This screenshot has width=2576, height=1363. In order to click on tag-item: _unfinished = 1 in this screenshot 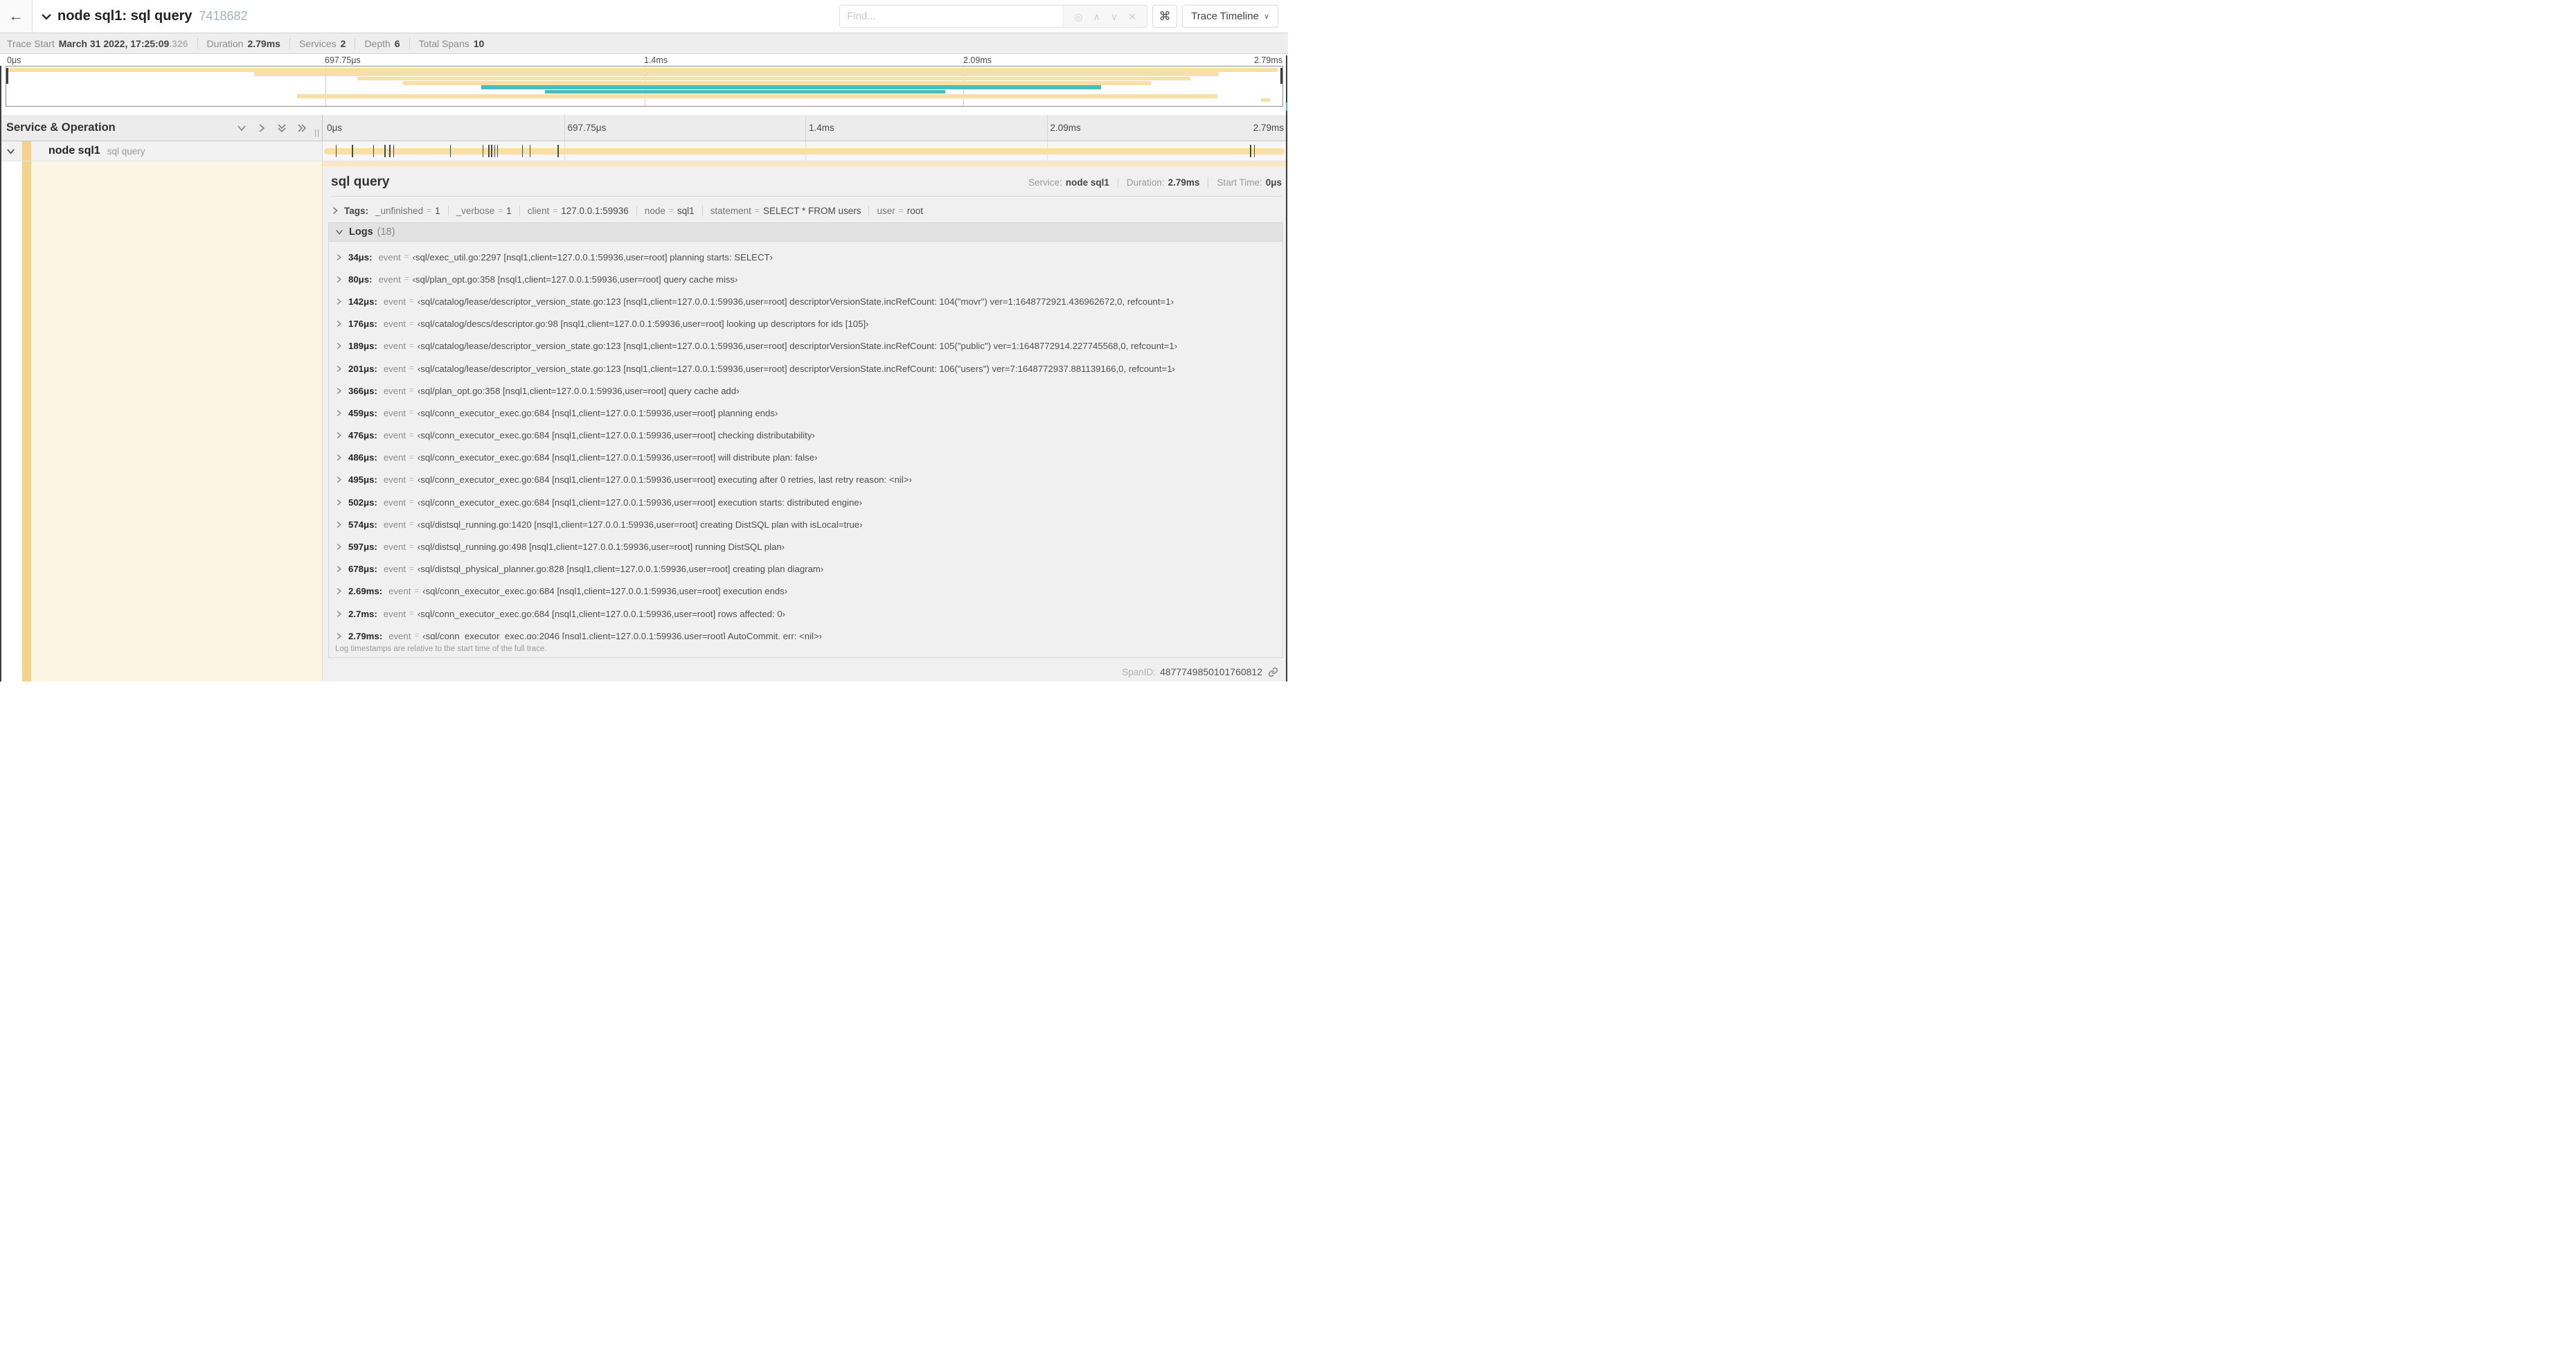, I will do `click(408, 211)`.